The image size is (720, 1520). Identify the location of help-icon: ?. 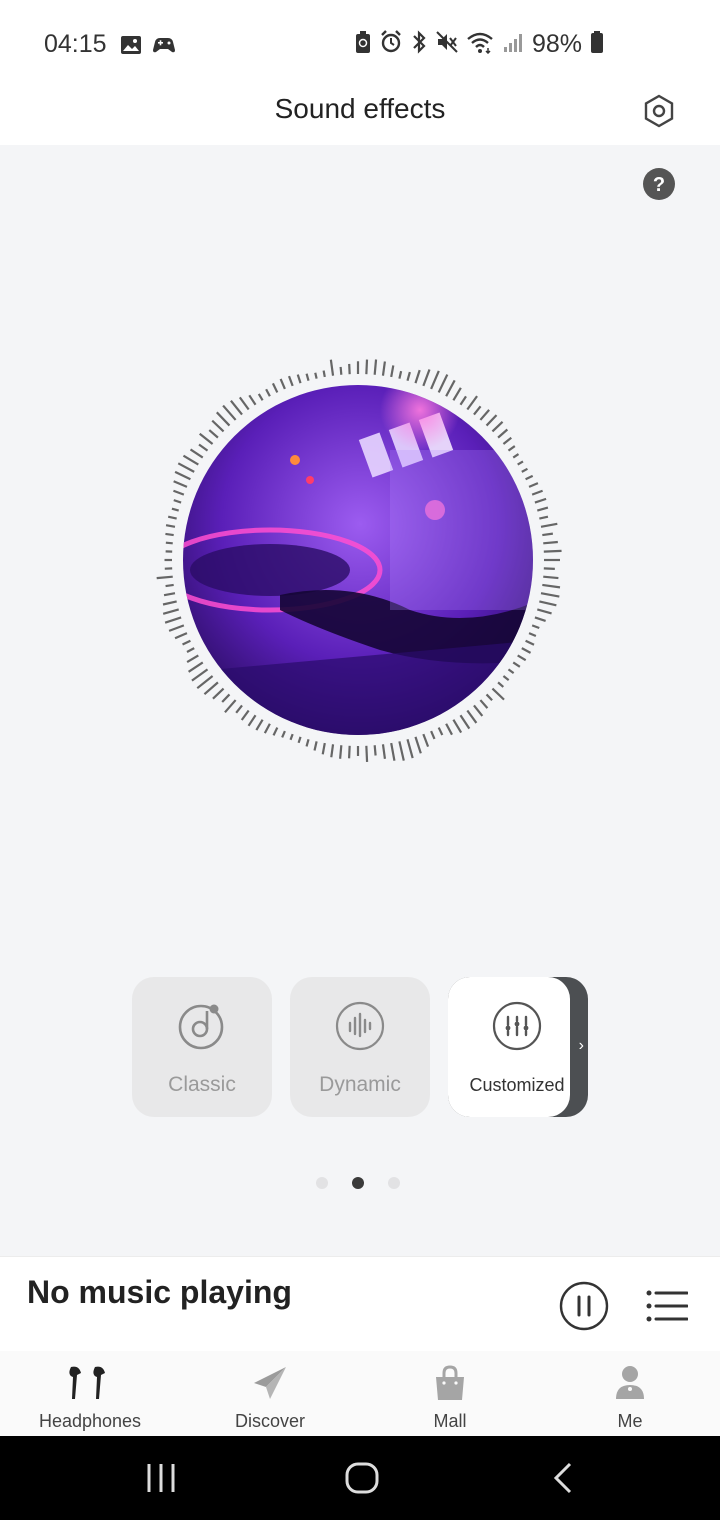
(659, 184).